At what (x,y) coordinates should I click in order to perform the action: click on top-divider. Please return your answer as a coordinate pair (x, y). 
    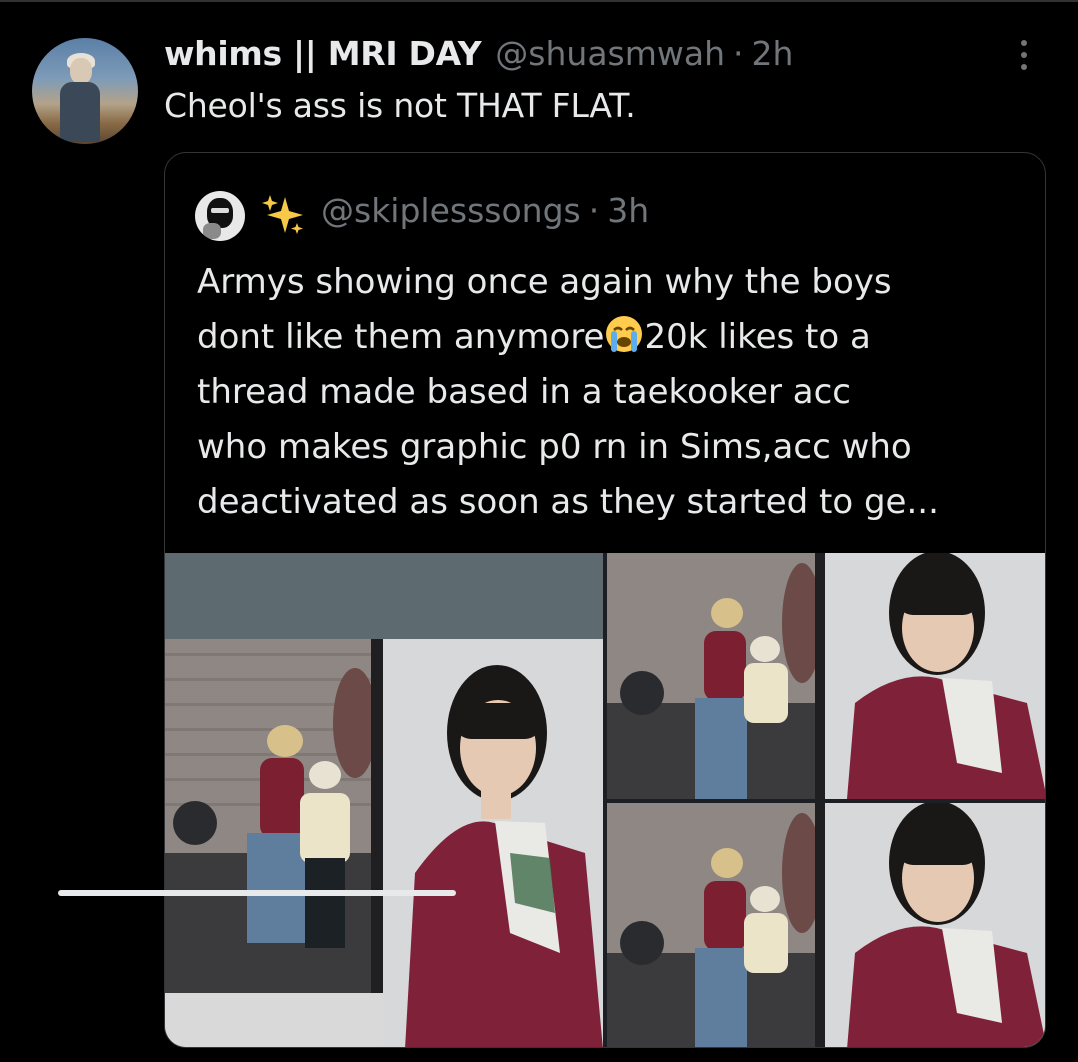
    Looking at the image, I should click on (539, 1).